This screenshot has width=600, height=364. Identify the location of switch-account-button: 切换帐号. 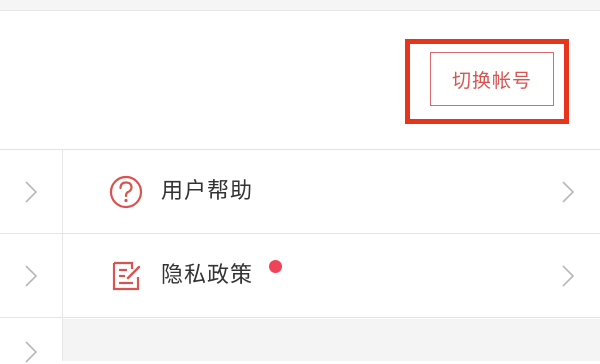
(492, 79).